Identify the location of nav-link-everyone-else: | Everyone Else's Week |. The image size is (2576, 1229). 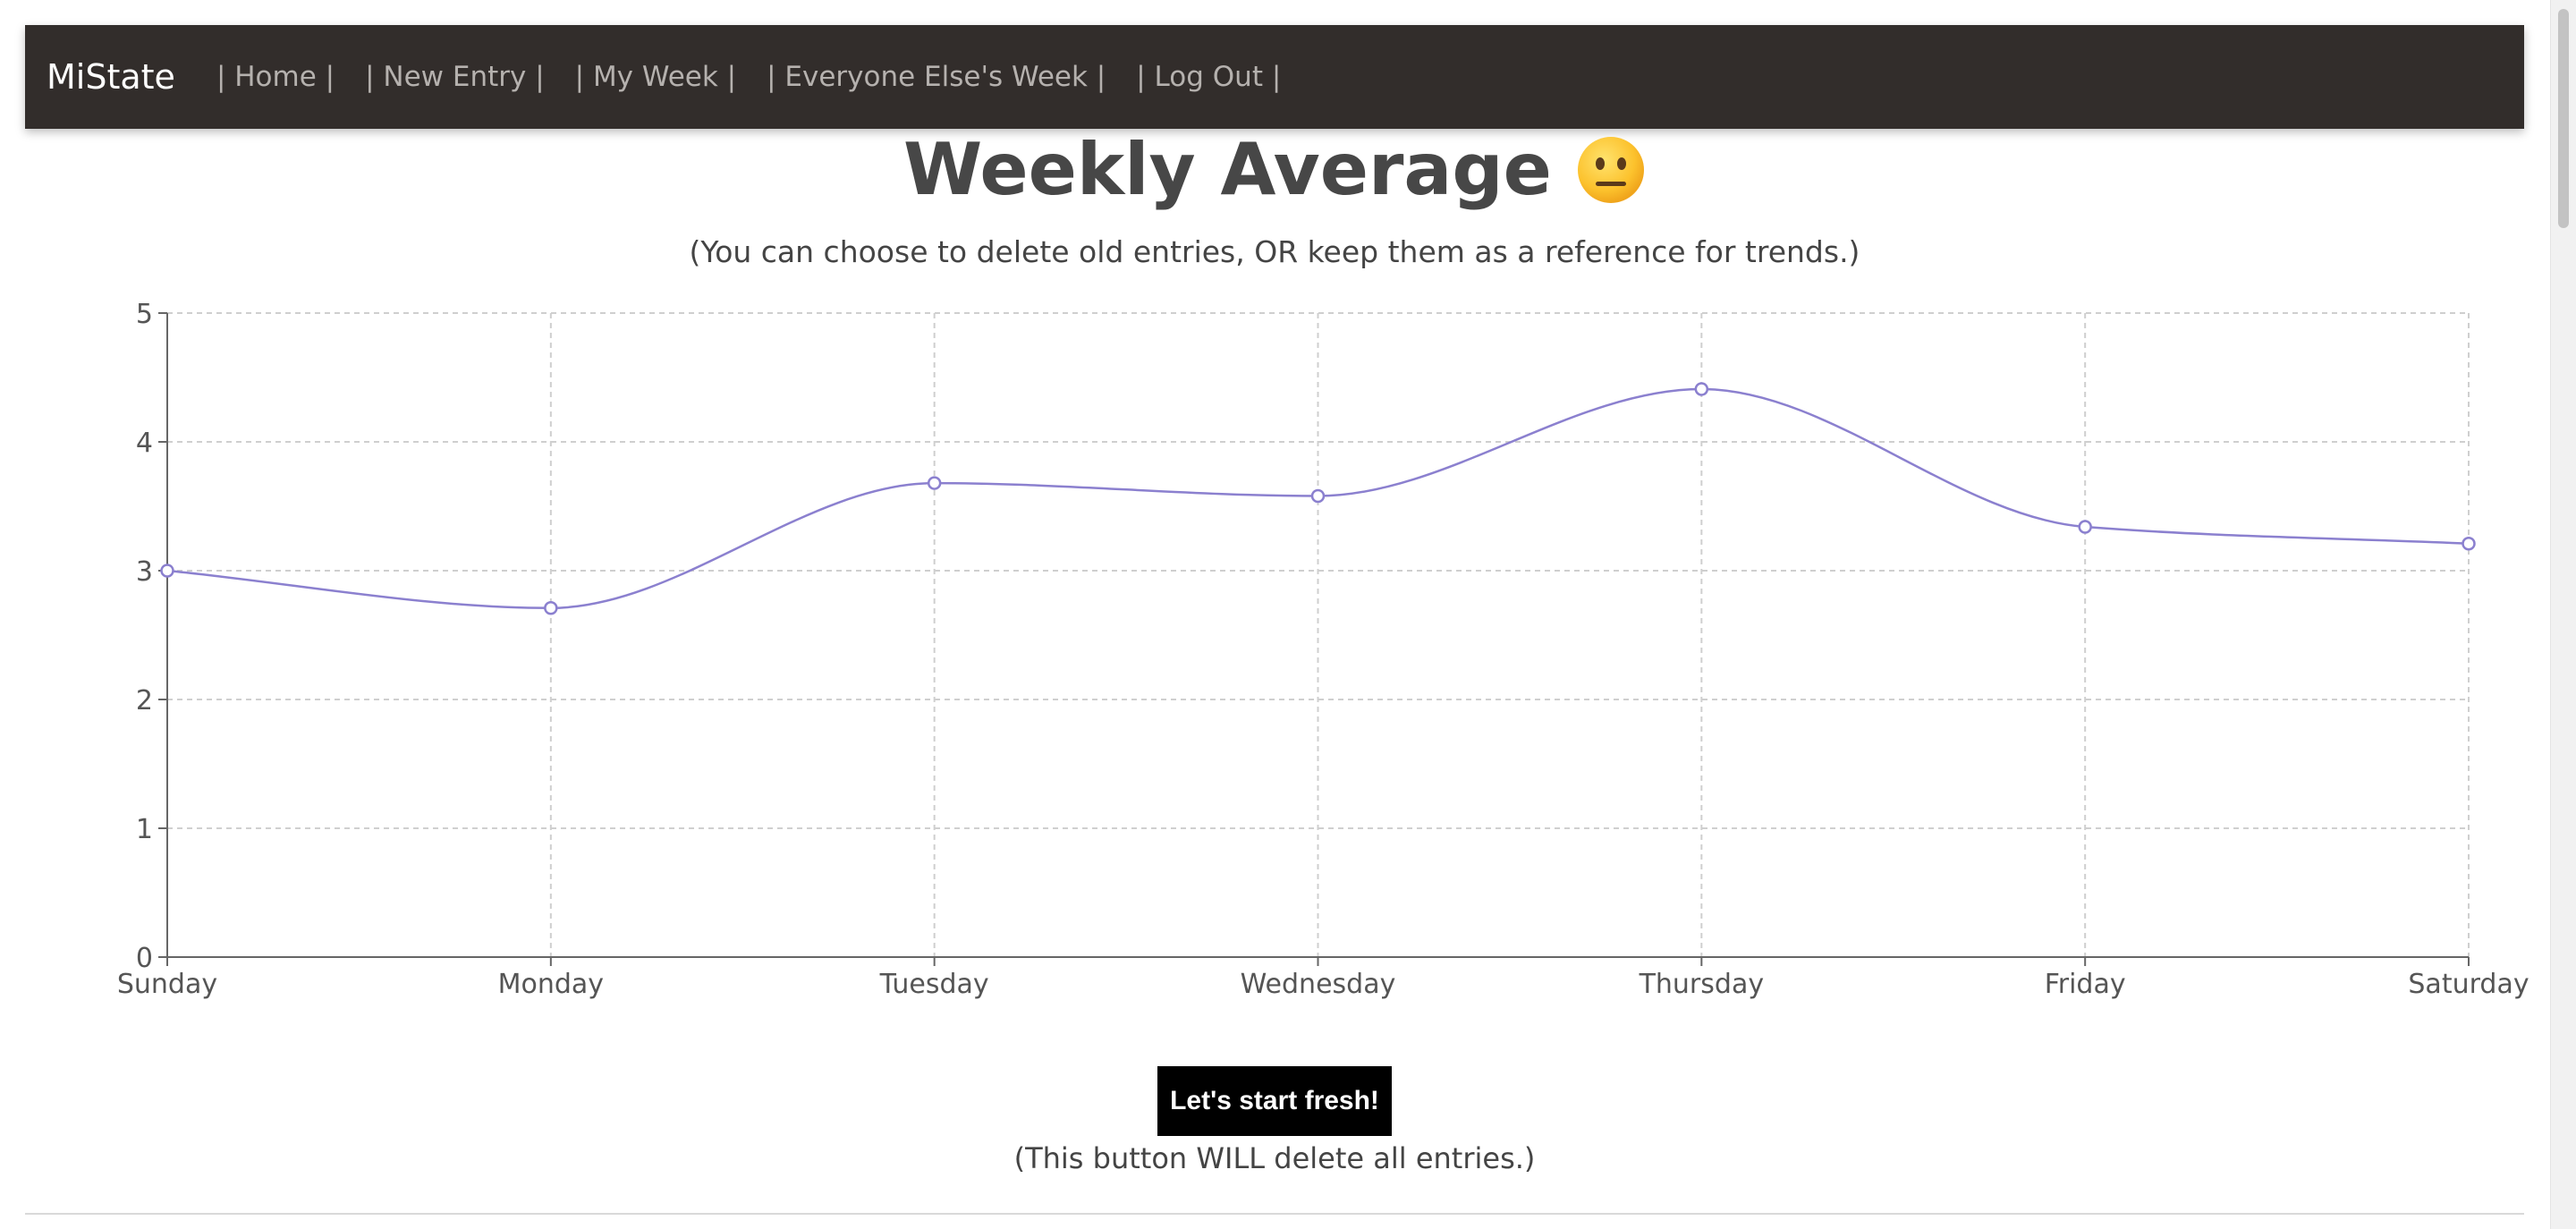
(936, 77).